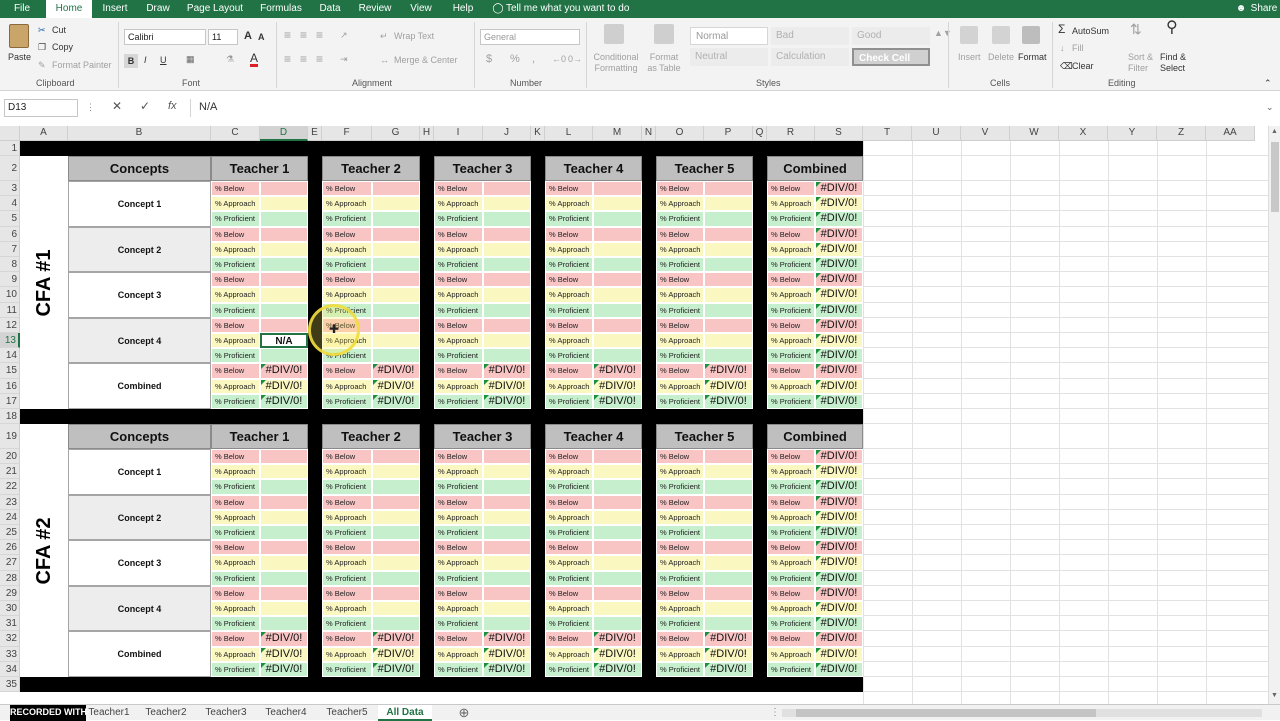  Describe the element at coordinates (464, 713) in the screenshot. I see `add-sheet-icon: ⊕` at that location.